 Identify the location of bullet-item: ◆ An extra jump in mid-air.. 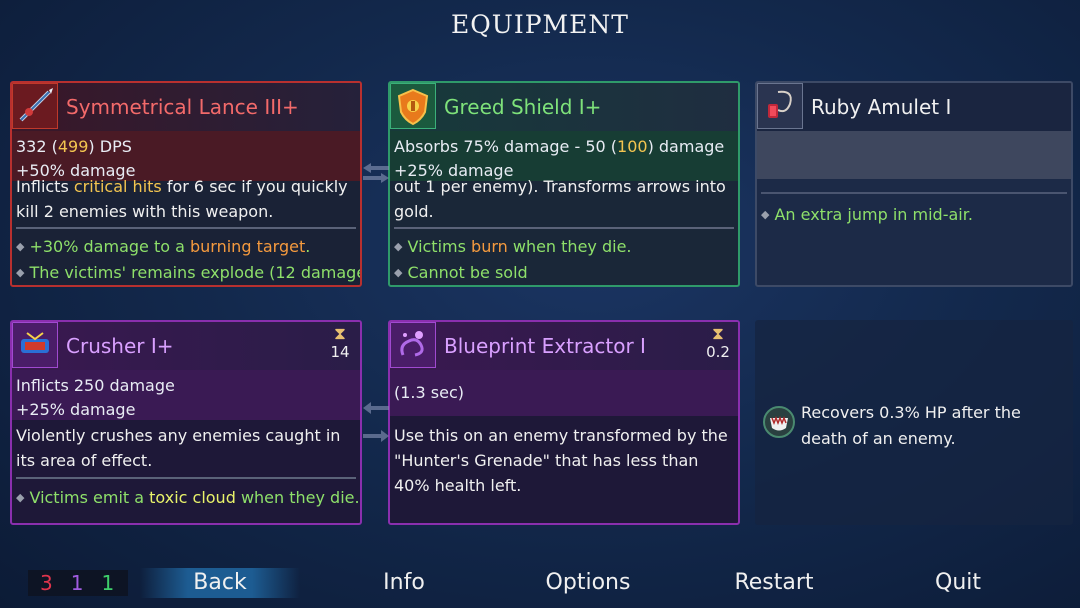
(867, 214).